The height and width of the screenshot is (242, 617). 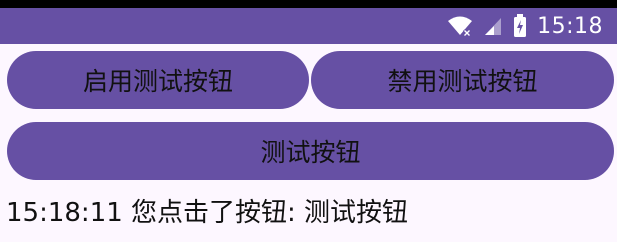 What do you see at coordinates (207, 213) in the screenshot?
I see `click-log-text: 15:18:11 您点击了按钮: 测试按钮` at bounding box center [207, 213].